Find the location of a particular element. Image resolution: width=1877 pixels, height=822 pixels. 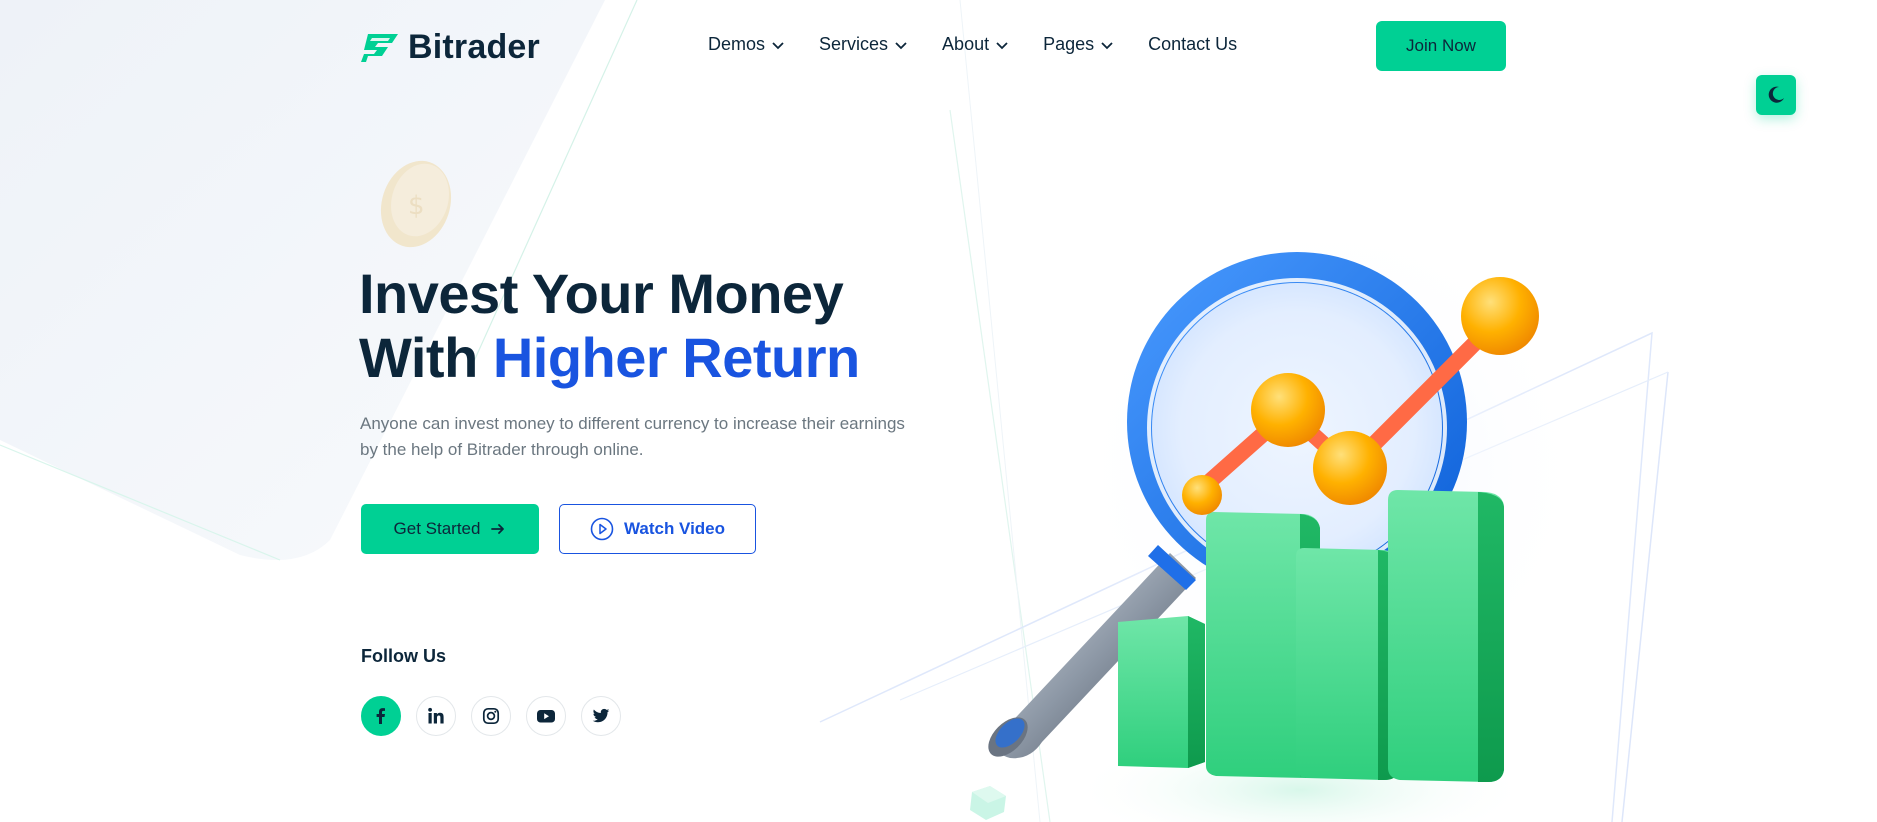

get-started-button: Get Started is located at coordinates (450, 529).